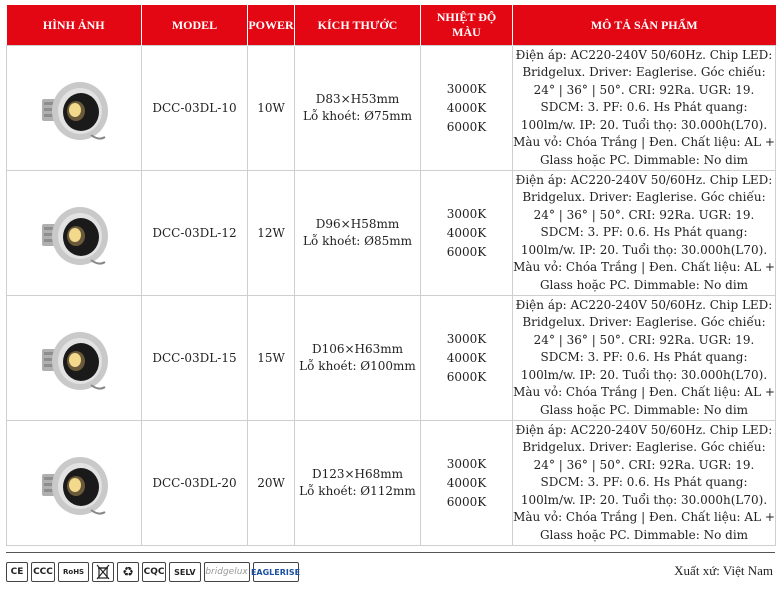 Image resolution: width=781 pixels, height=596 pixels. What do you see at coordinates (103, 572) in the screenshot?
I see `weee-bin-icon` at bounding box center [103, 572].